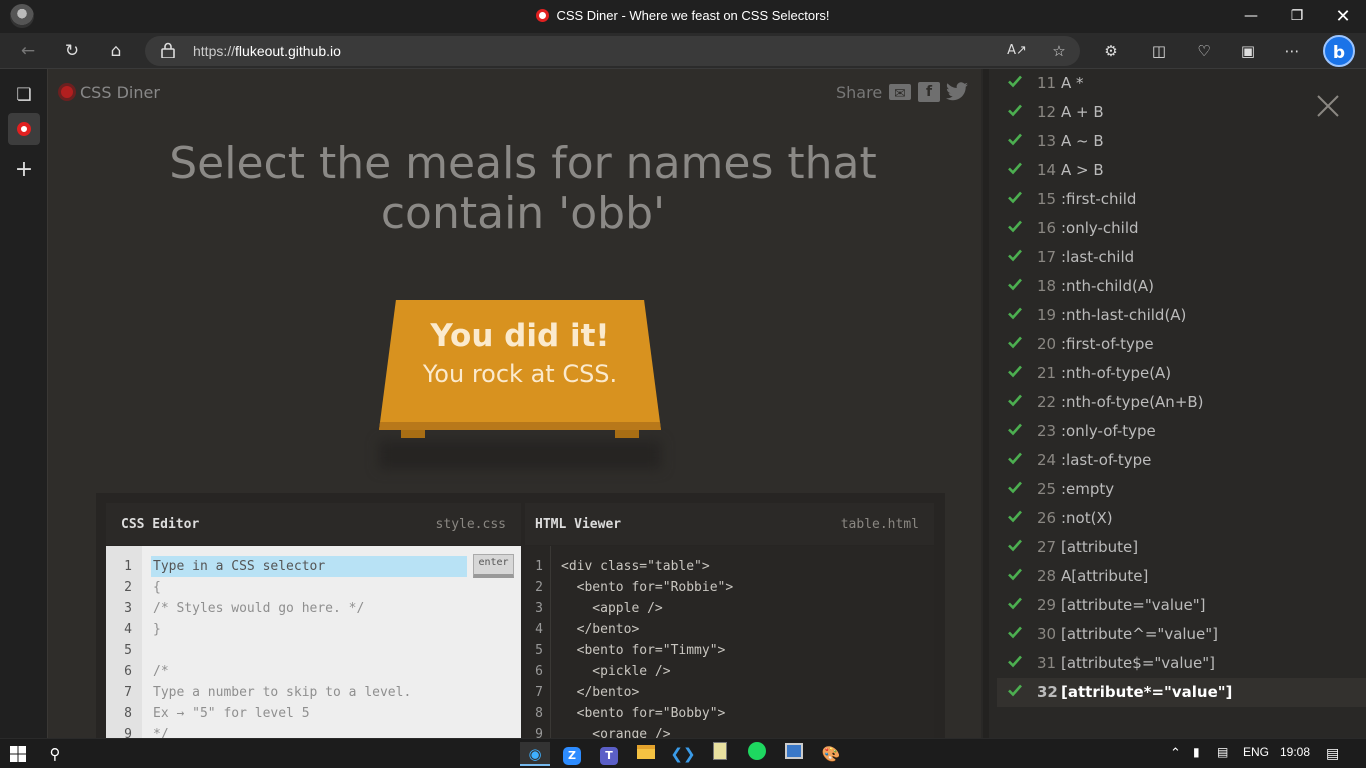 Image resolution: width=1366 pixels, height=768 pixels. Describe the element at coordinates (543, 15) in the screenshot. I see `tab-favicon-icon` at that location.